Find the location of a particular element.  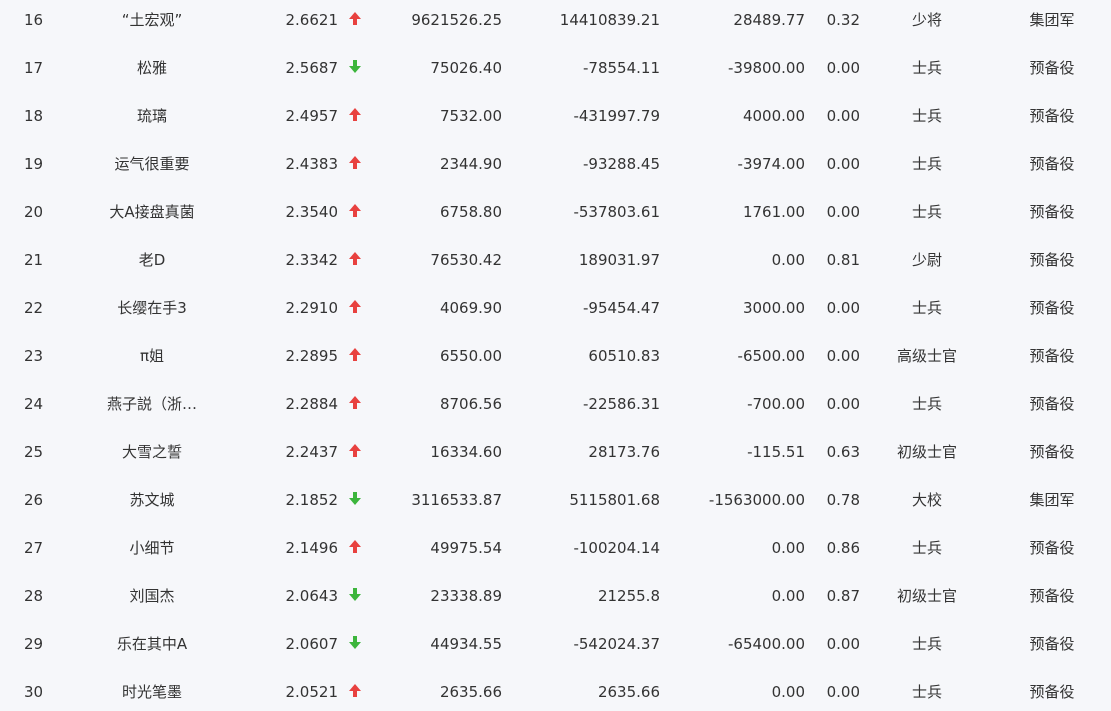

name-cell: π姐 is located at coordinates (152, 360).